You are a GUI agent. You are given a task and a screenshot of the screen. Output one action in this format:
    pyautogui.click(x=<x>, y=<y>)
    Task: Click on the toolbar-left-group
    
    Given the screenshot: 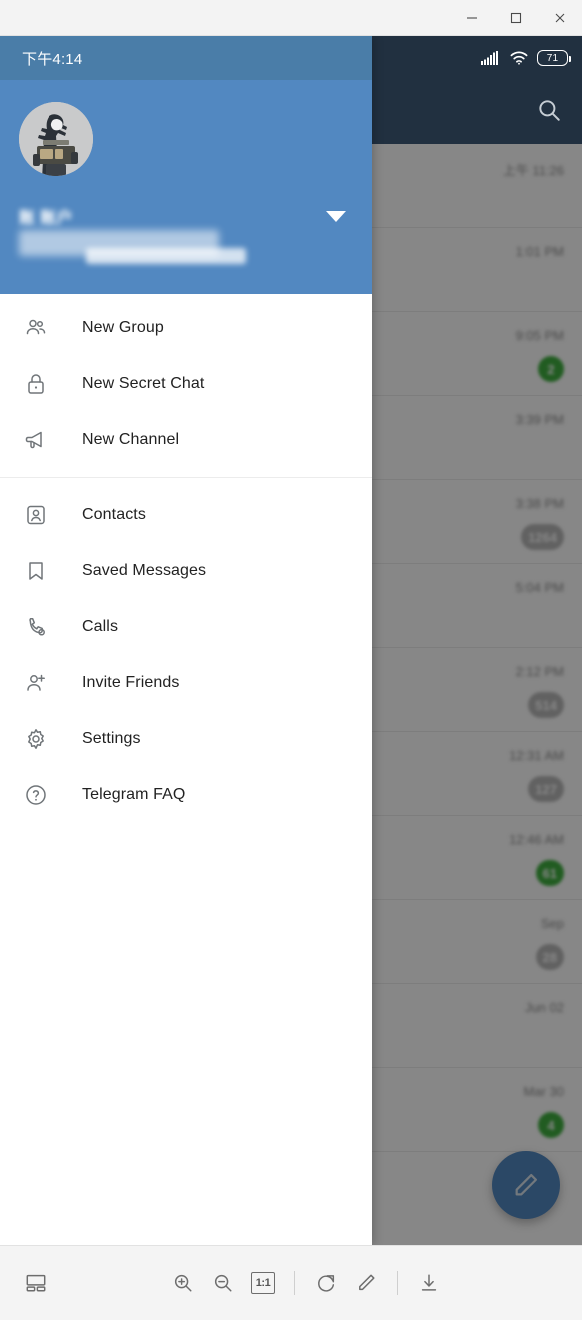 What is the action you would take?
    pyautogui.click(x=82, y=1283)
    